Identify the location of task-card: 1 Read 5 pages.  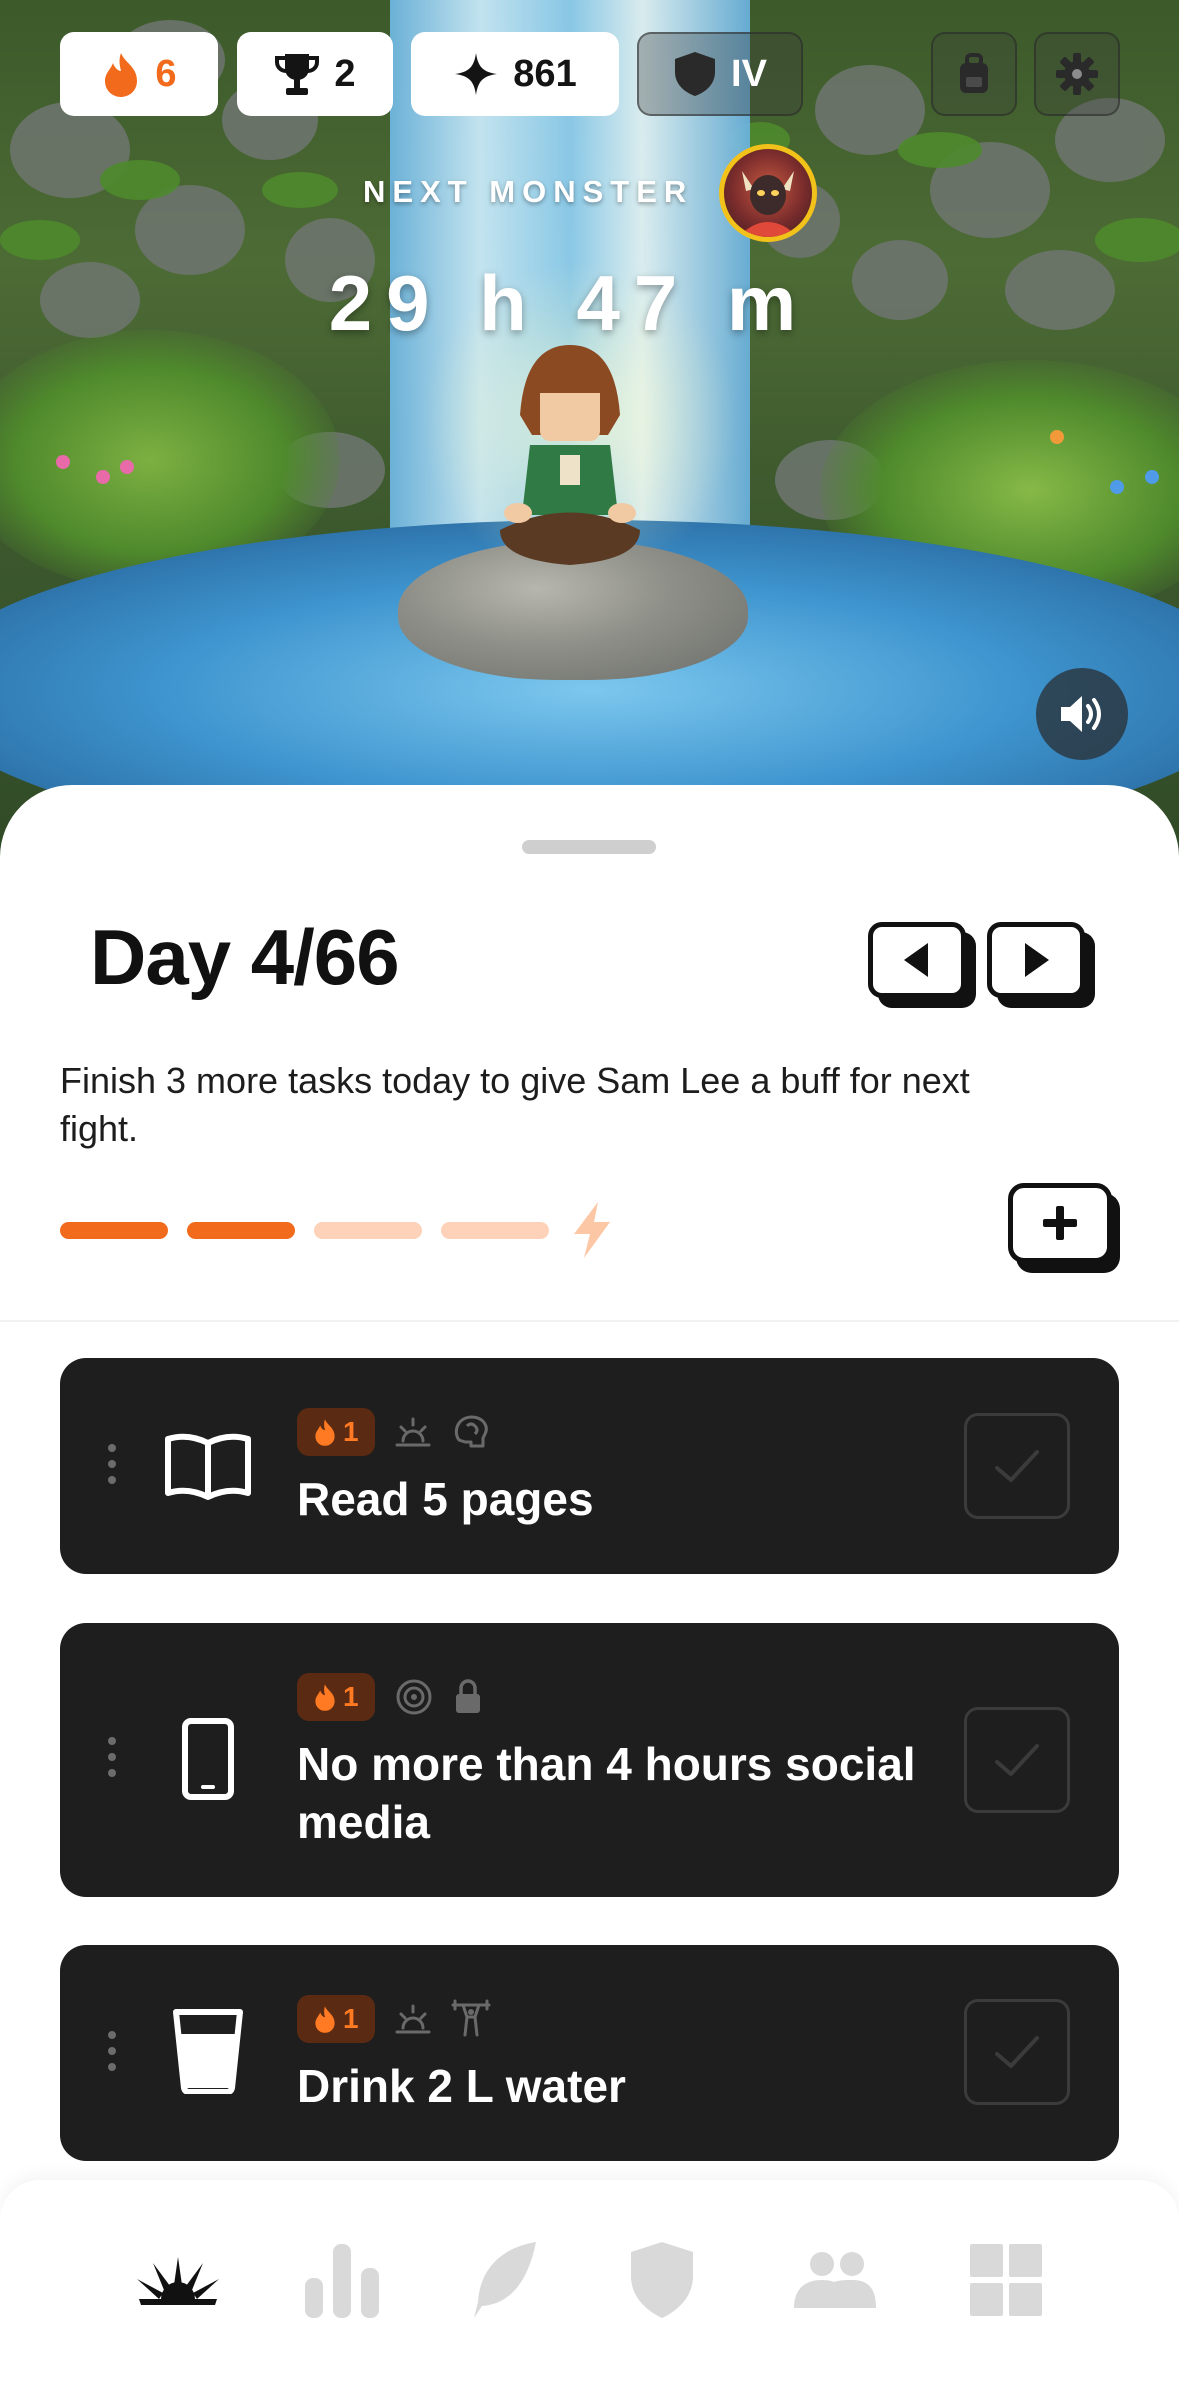
(589, 1466).